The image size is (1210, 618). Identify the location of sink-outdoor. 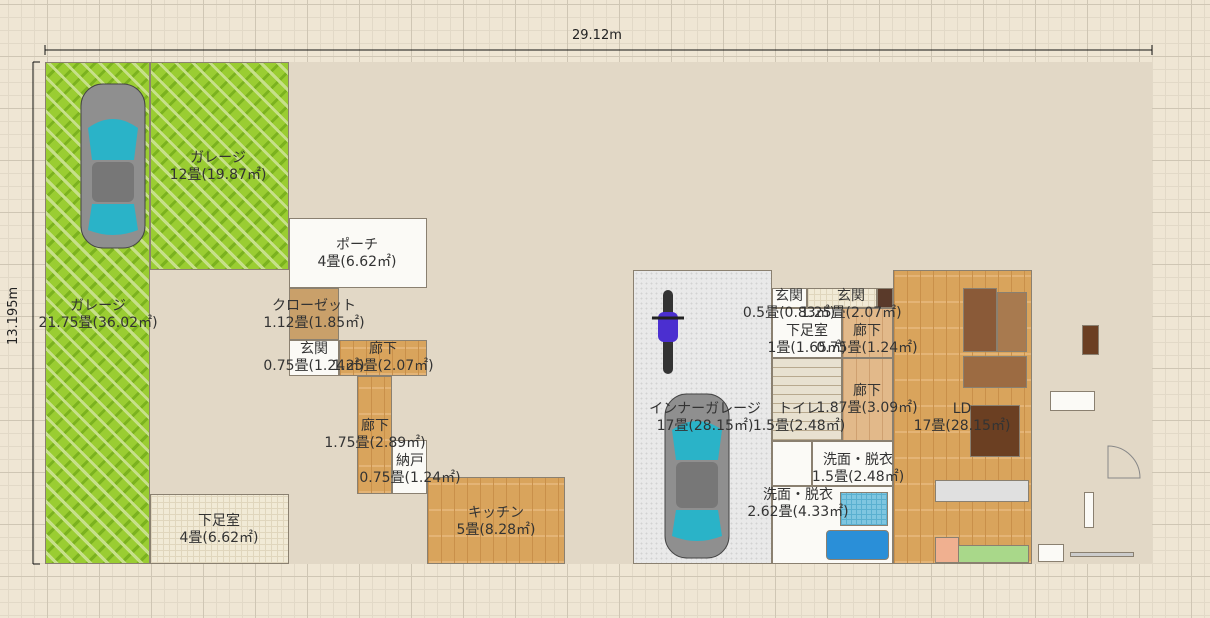
(1072, 401).